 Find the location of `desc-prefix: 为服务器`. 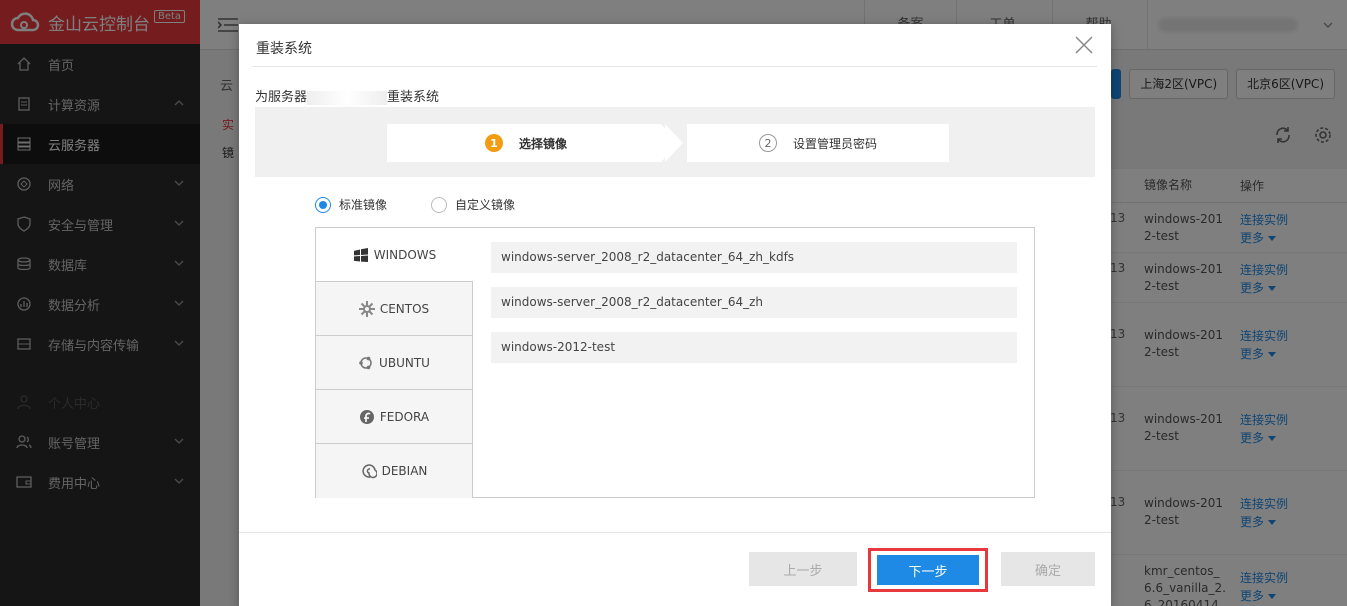

desc-prefix: 为服务器 is located at coordinates (281, 97).